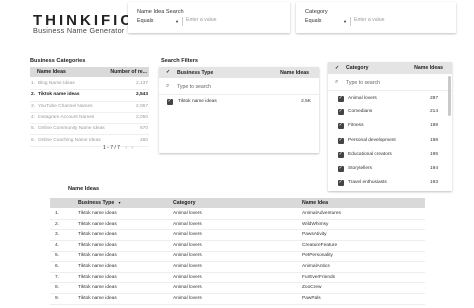 The width and height of the screenshot is (474, 308). Describe the element at coordinates (119, 203) in the screenshot. I see `sort-desc-icon: ▼` at that location.